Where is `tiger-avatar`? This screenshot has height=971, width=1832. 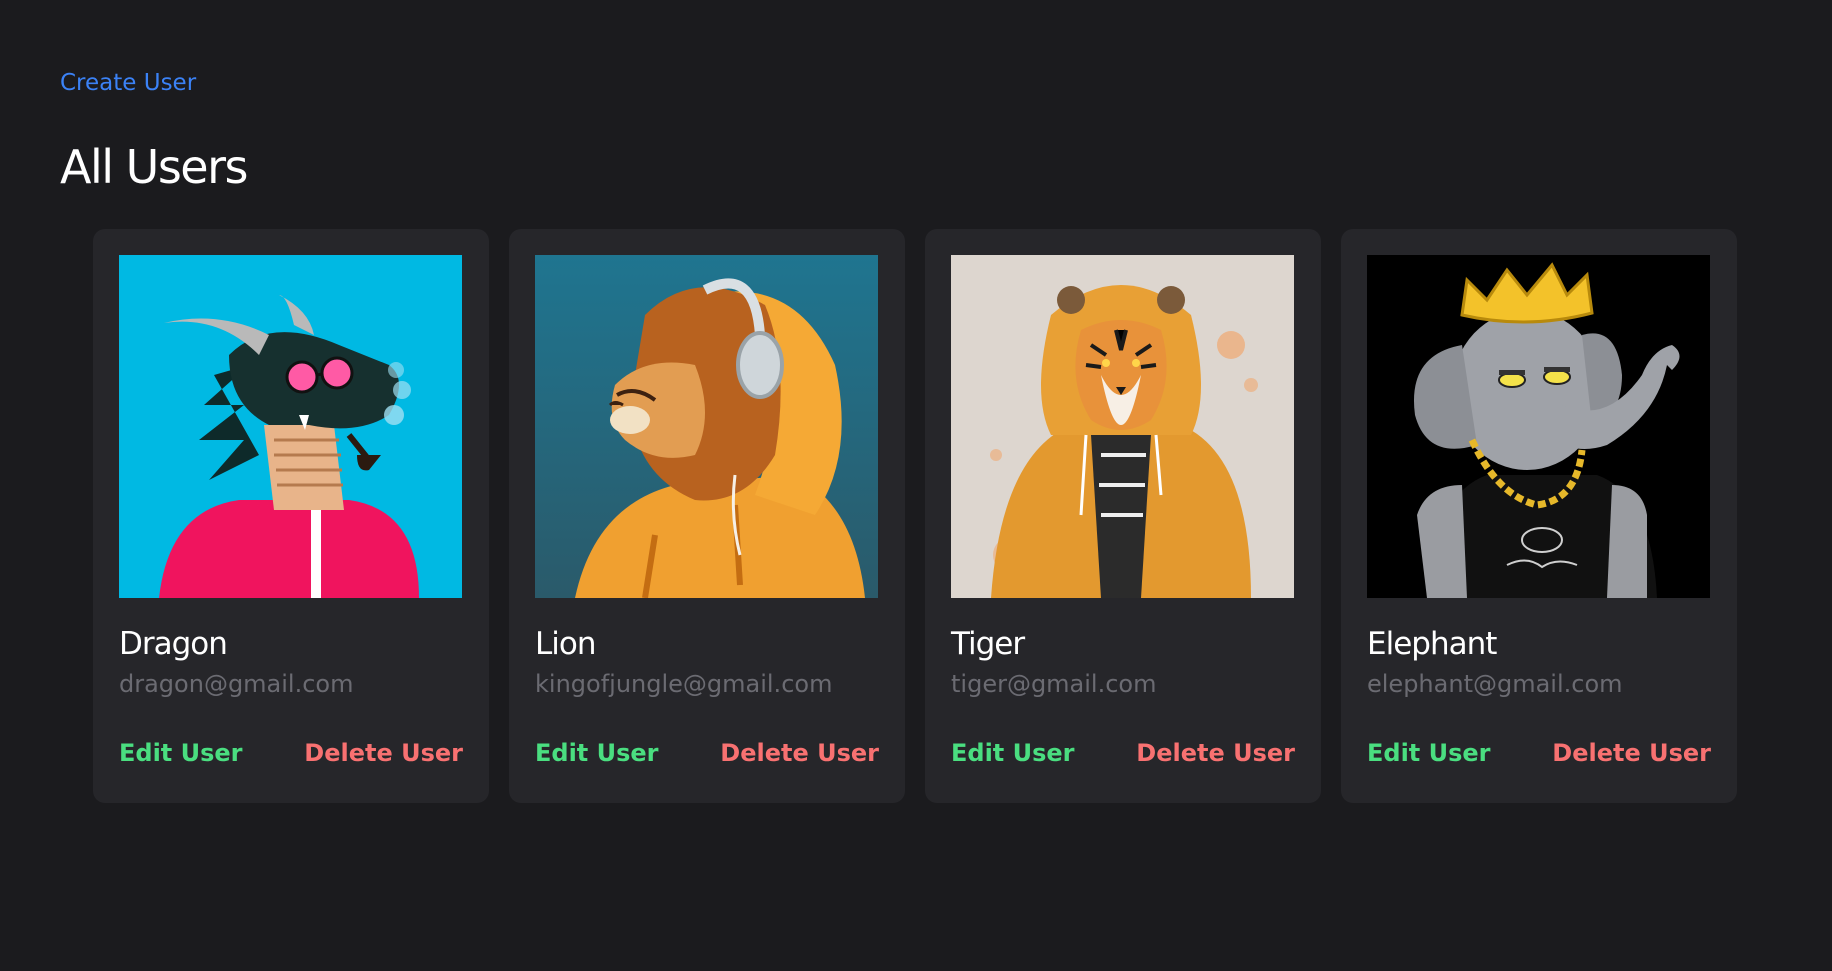 tiger-avatar is located at coordinates (1122, 426).